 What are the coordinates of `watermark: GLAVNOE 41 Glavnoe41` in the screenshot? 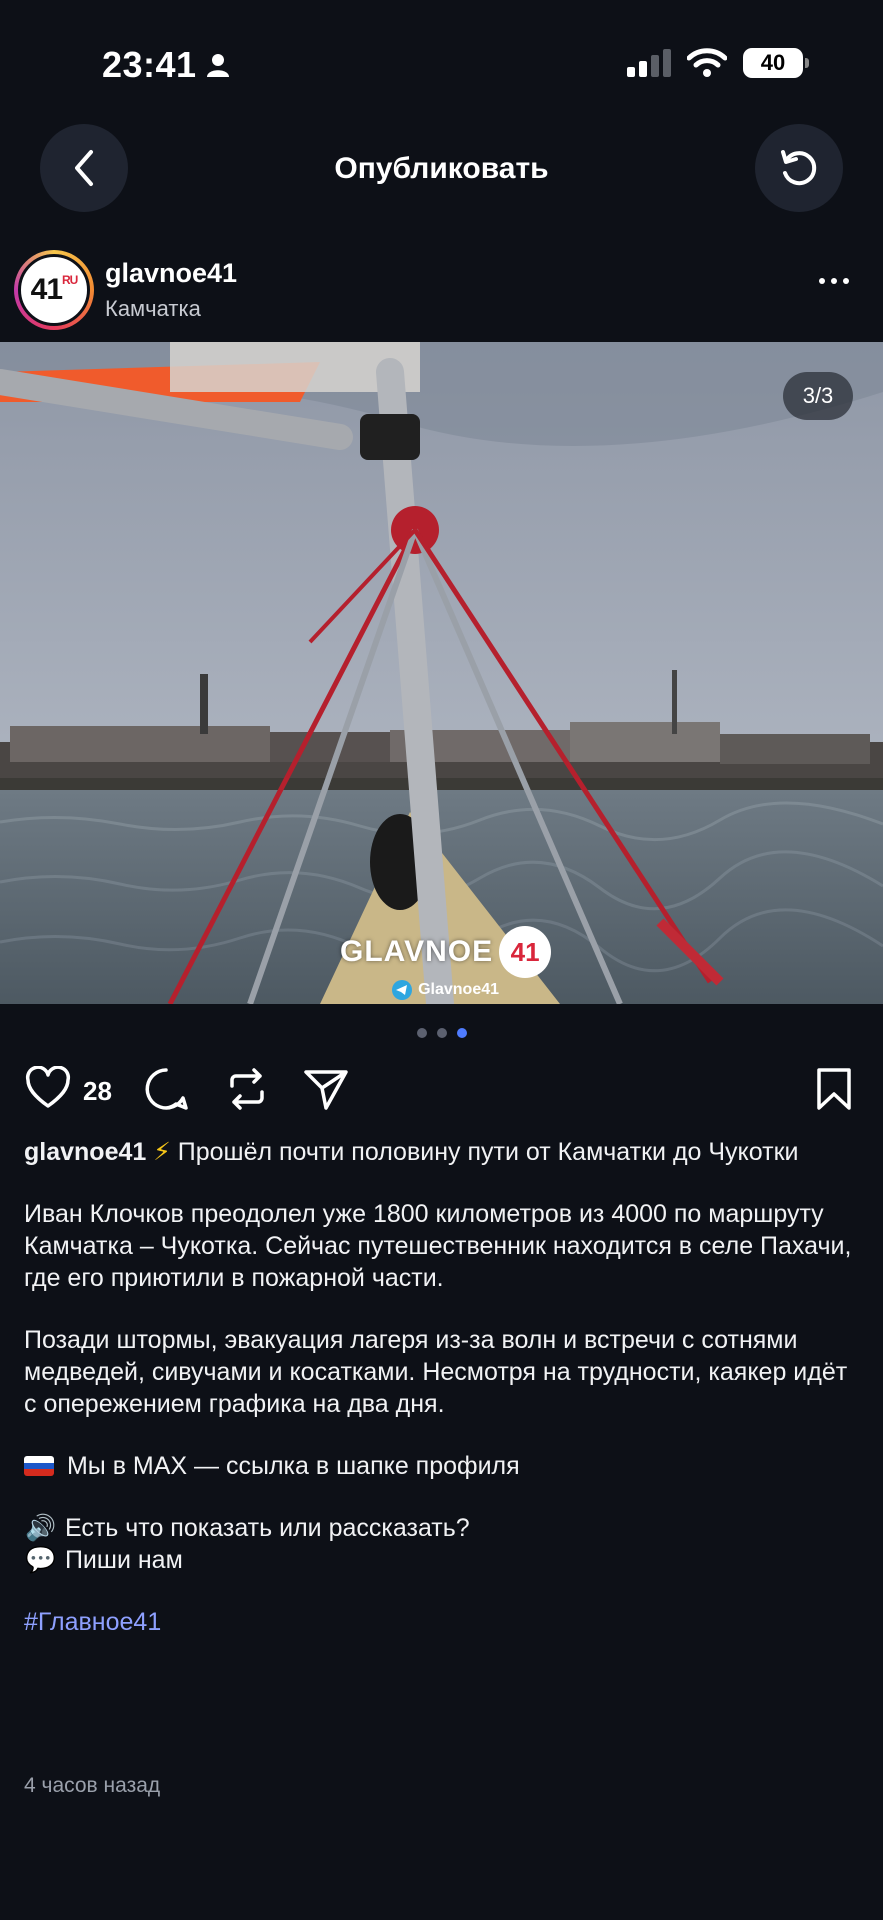 It's located at (446, 963).